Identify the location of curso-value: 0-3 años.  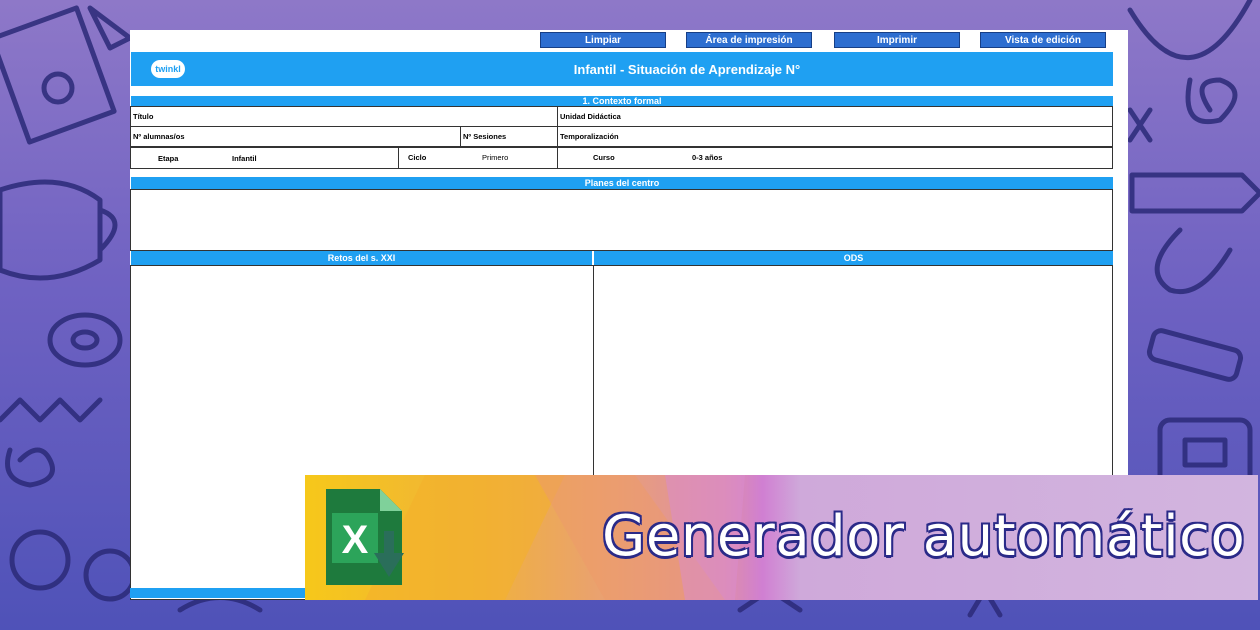
(707, 157).